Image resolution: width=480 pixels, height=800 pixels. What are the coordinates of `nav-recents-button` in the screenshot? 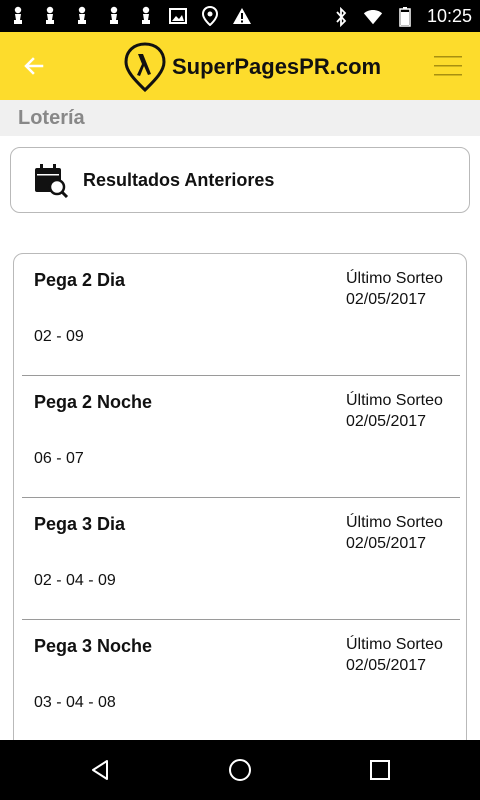 It's located at (380, 770).